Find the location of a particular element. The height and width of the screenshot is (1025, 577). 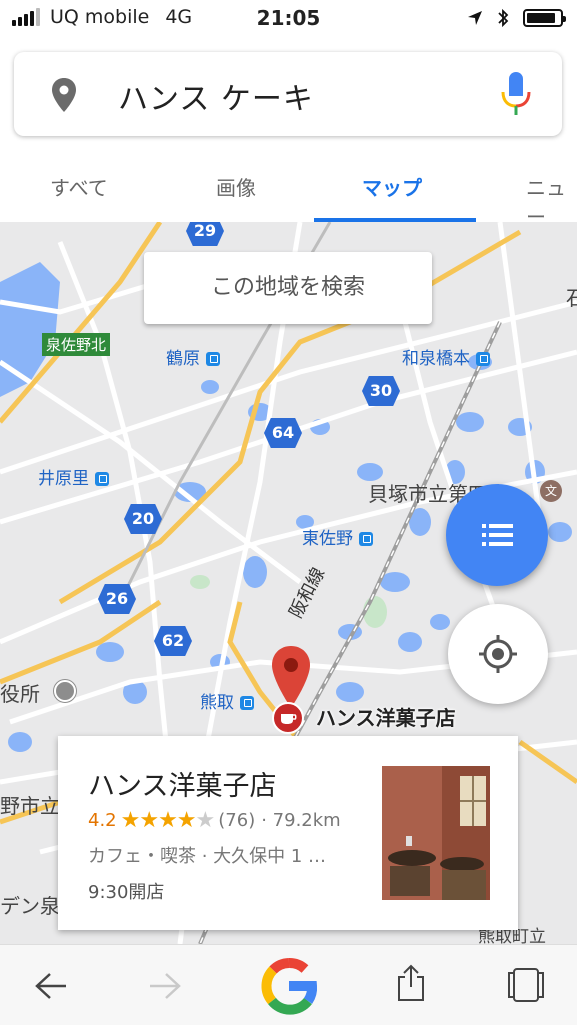

label-izumisano-kita: 泉佐野北 is located at coordinates (76, 344).